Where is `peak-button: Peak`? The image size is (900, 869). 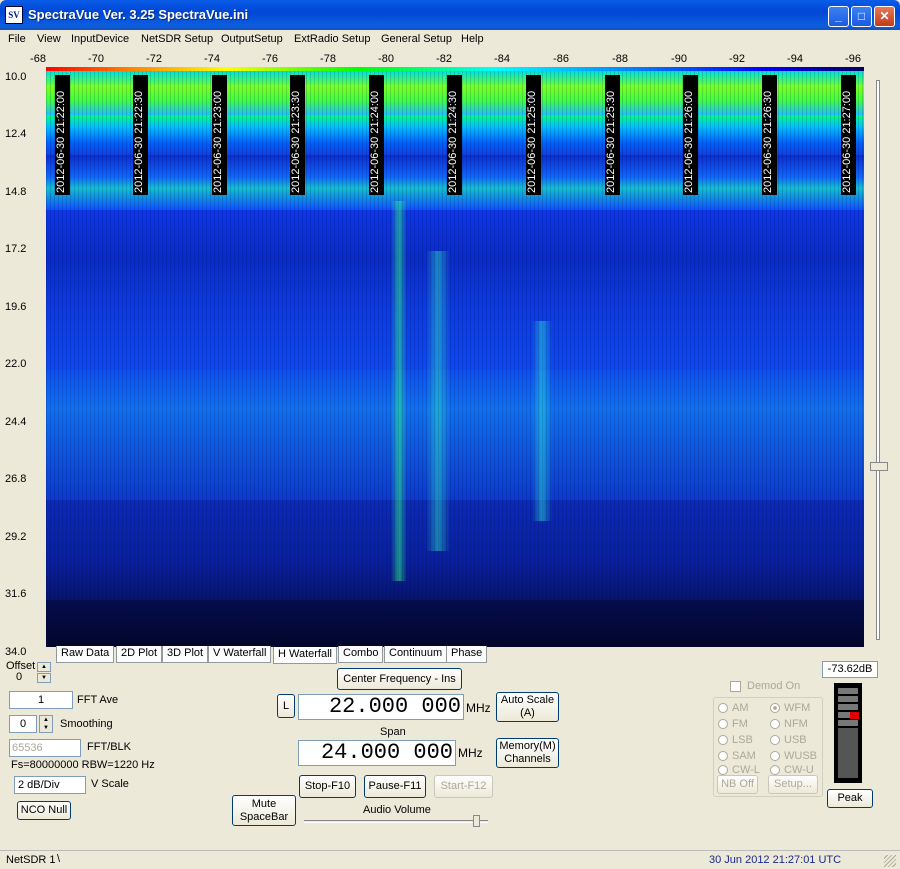
peak-button: Peak is located at coordinates (850, 798).